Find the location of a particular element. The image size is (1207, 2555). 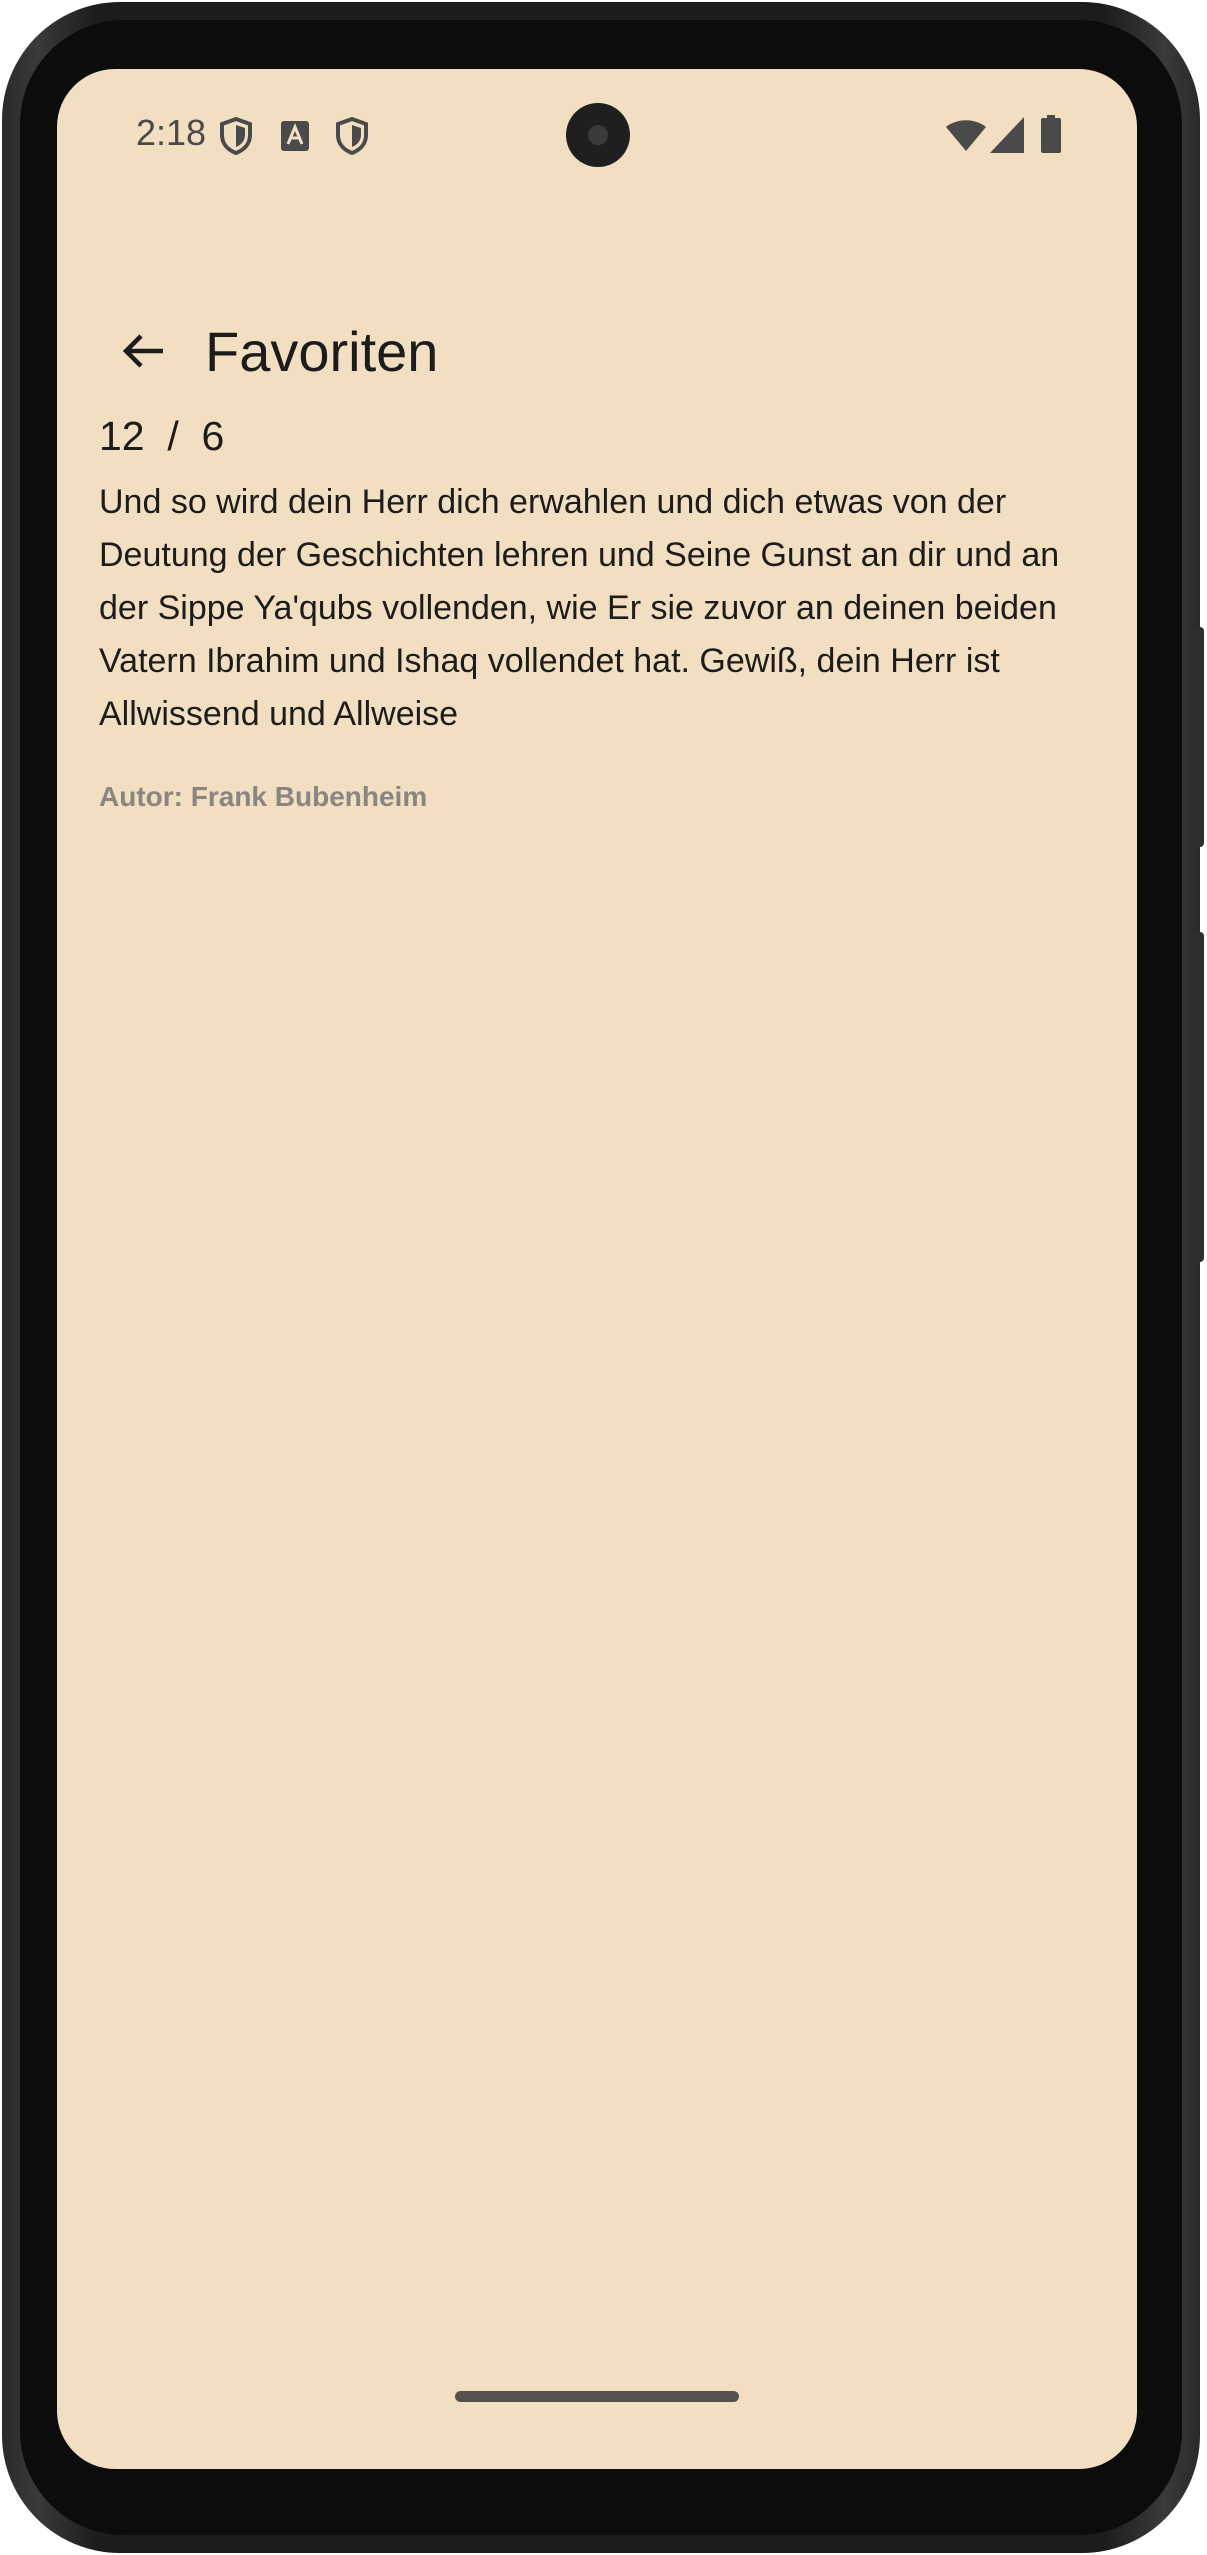

author-label: Autor: Frank Bubenheim is located at coordinates (263, 796).